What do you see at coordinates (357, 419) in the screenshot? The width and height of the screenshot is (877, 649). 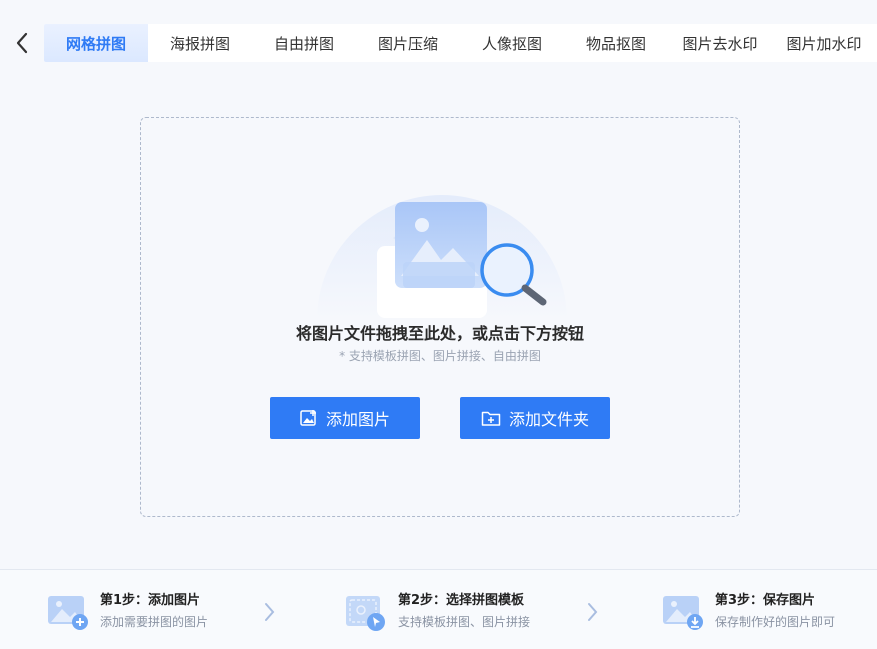 I see `add-image-label: 添加图片` at bounding box center [357, 419].